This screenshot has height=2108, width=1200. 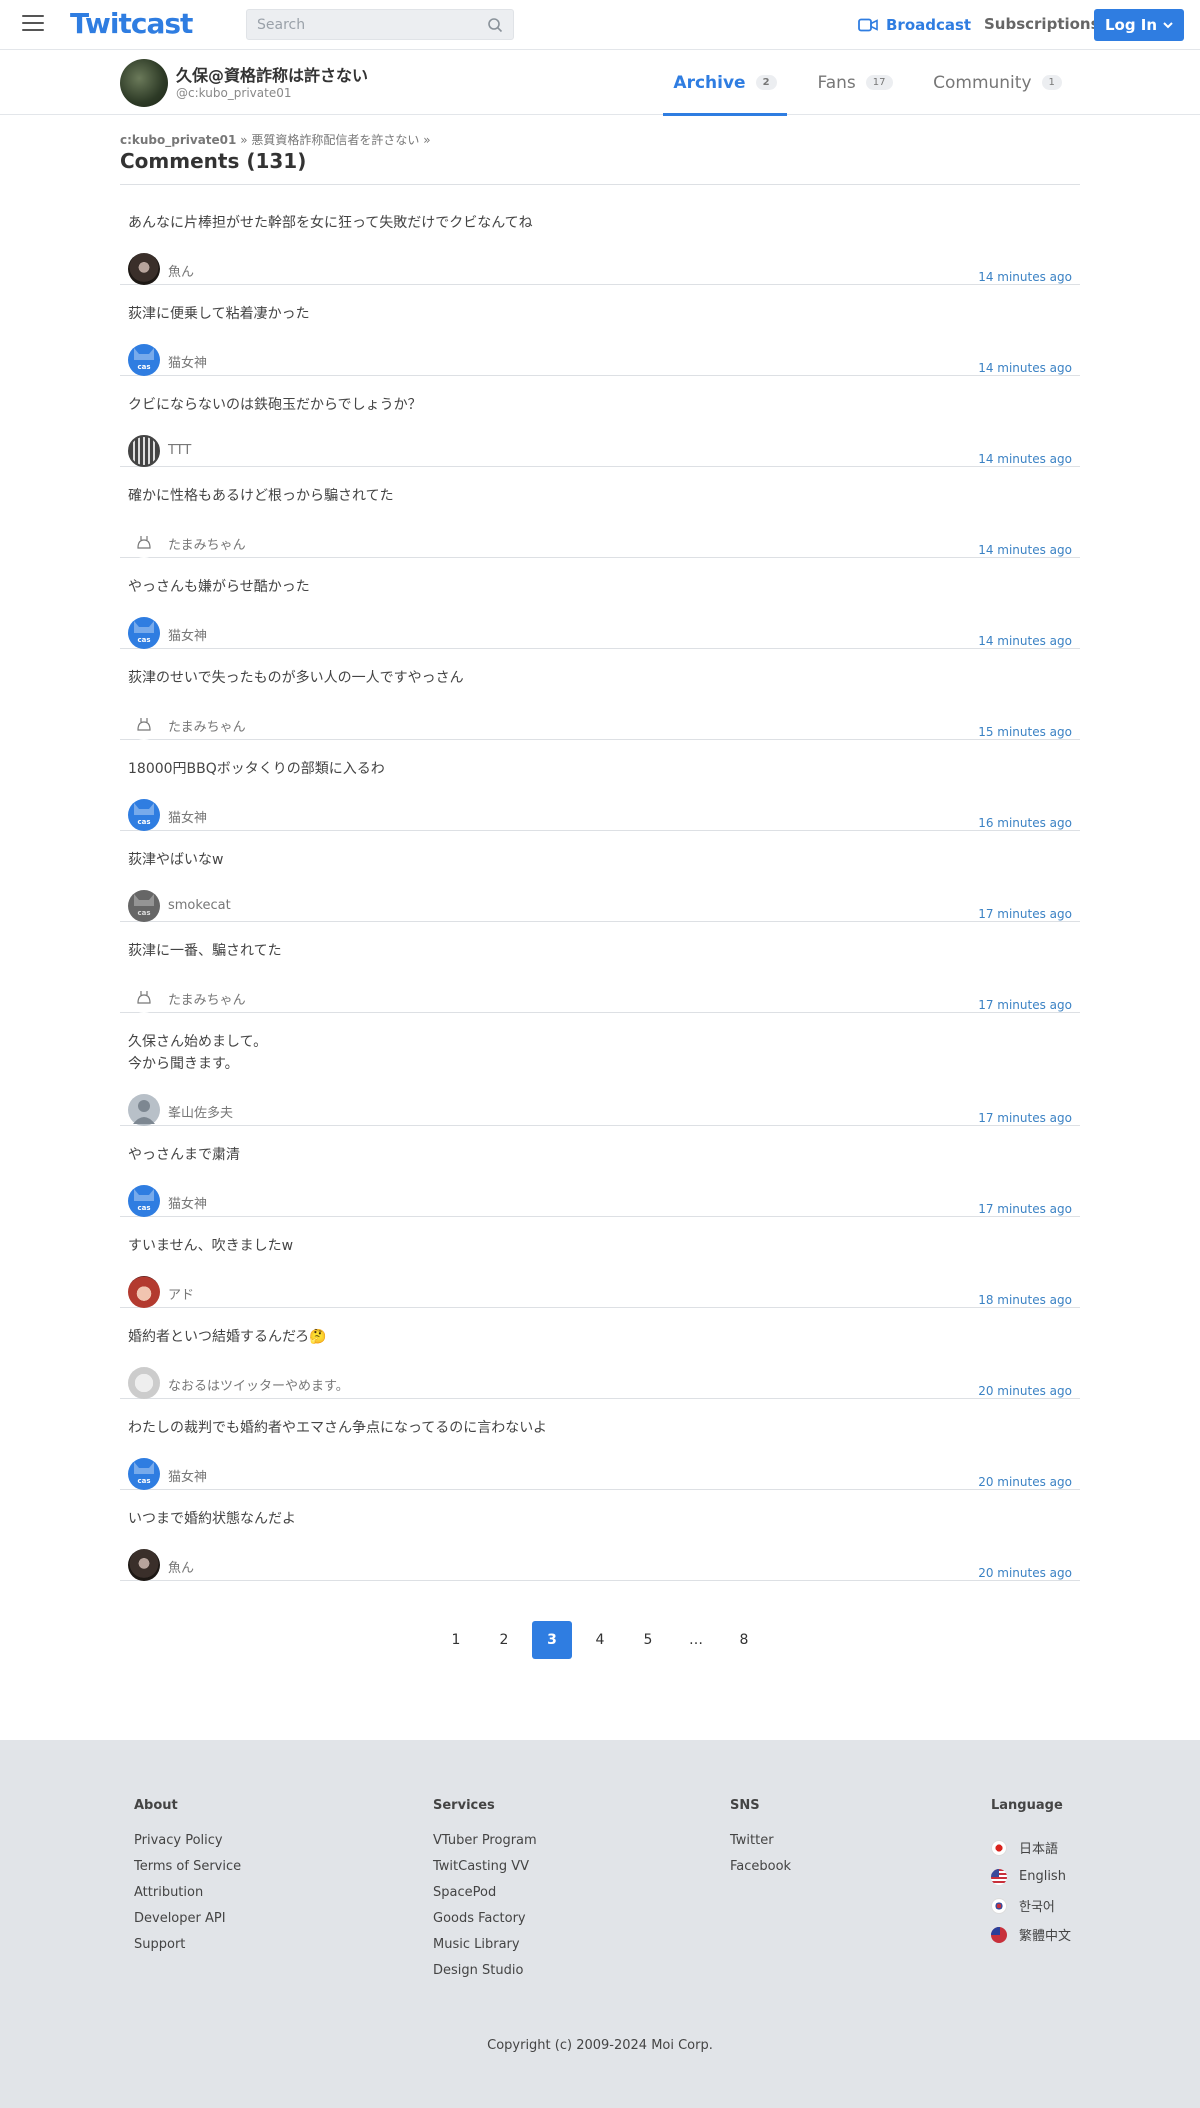 What do you see at coordinates (836, 82) in the screenshot?
I see `tab-label: Fans` at bounding box center [836, 82].